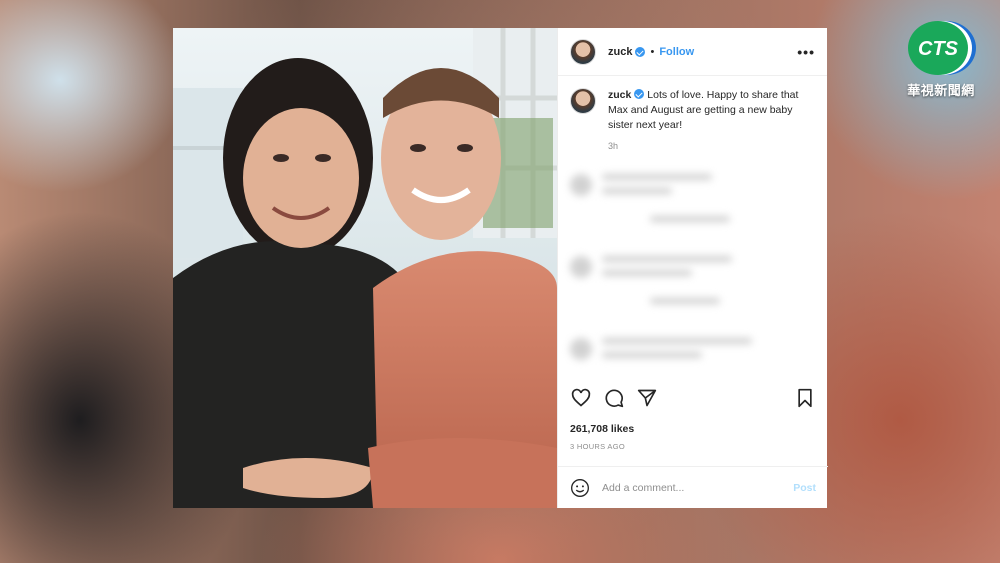  I want to click on comment-icon, so click(614, 398).